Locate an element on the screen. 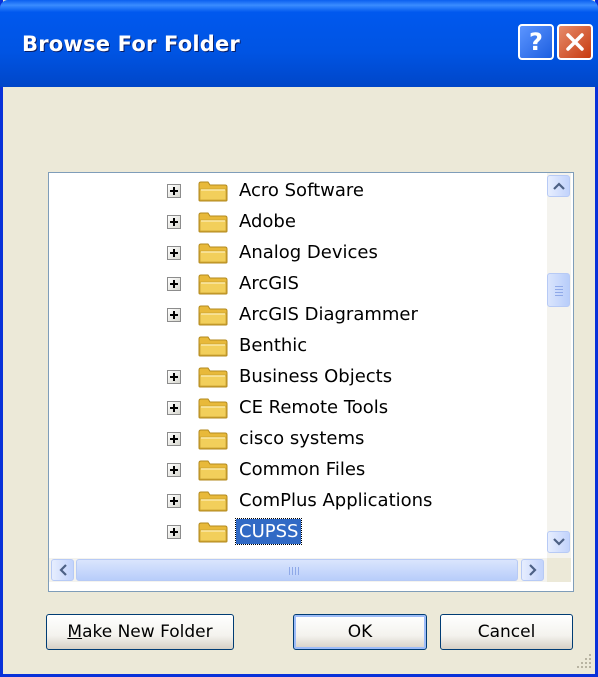 The image size is (598, 677). chevron-up-icon is located at coordinates (558, 186).